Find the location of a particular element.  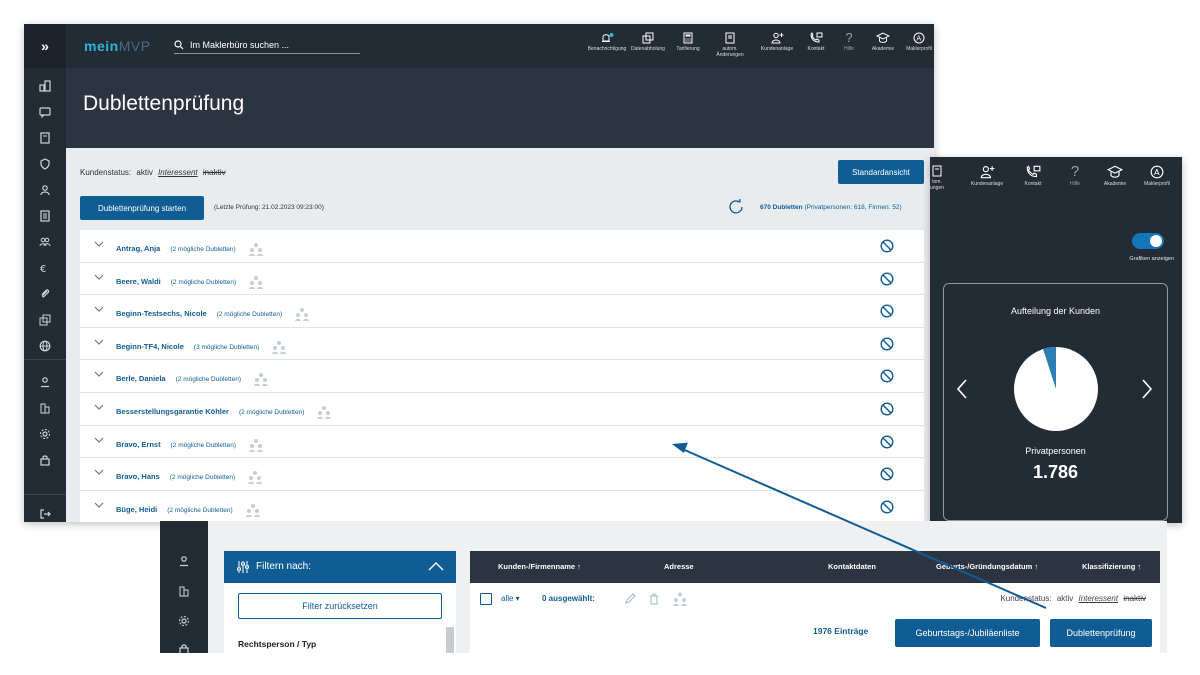

filter-scrollbar is located at coordinates (450, 640).